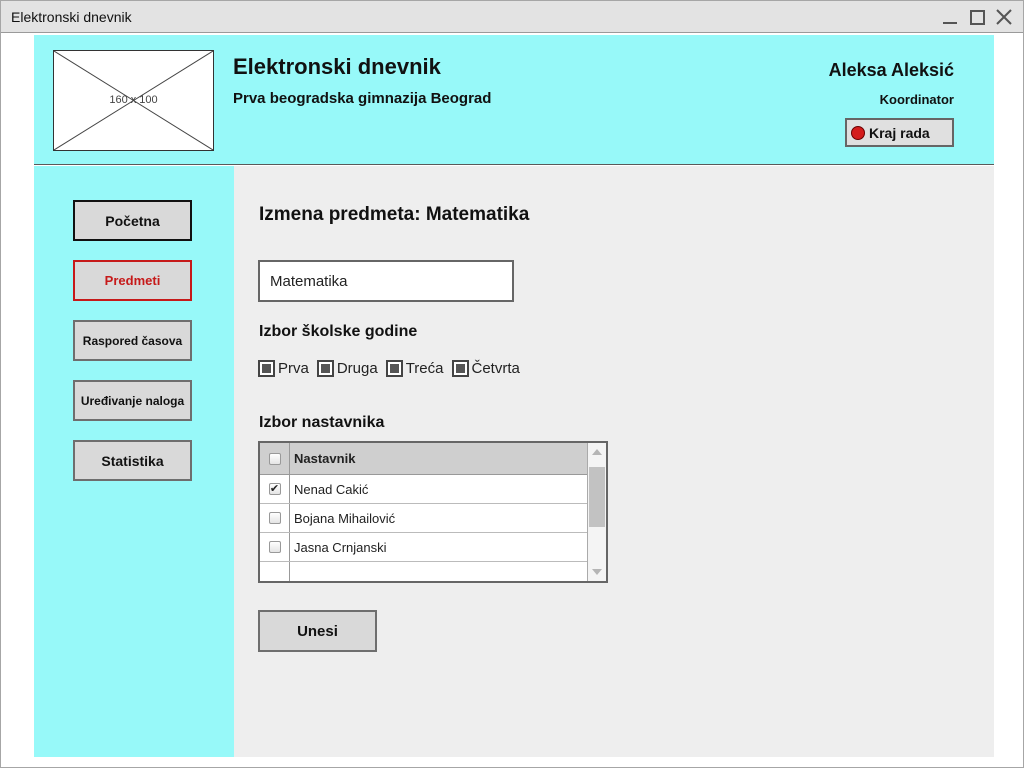 The image size is (1024, 768). Describe the element at coordinates (357, 368) in the screenshot. I see `year-label: Druga` at that location.